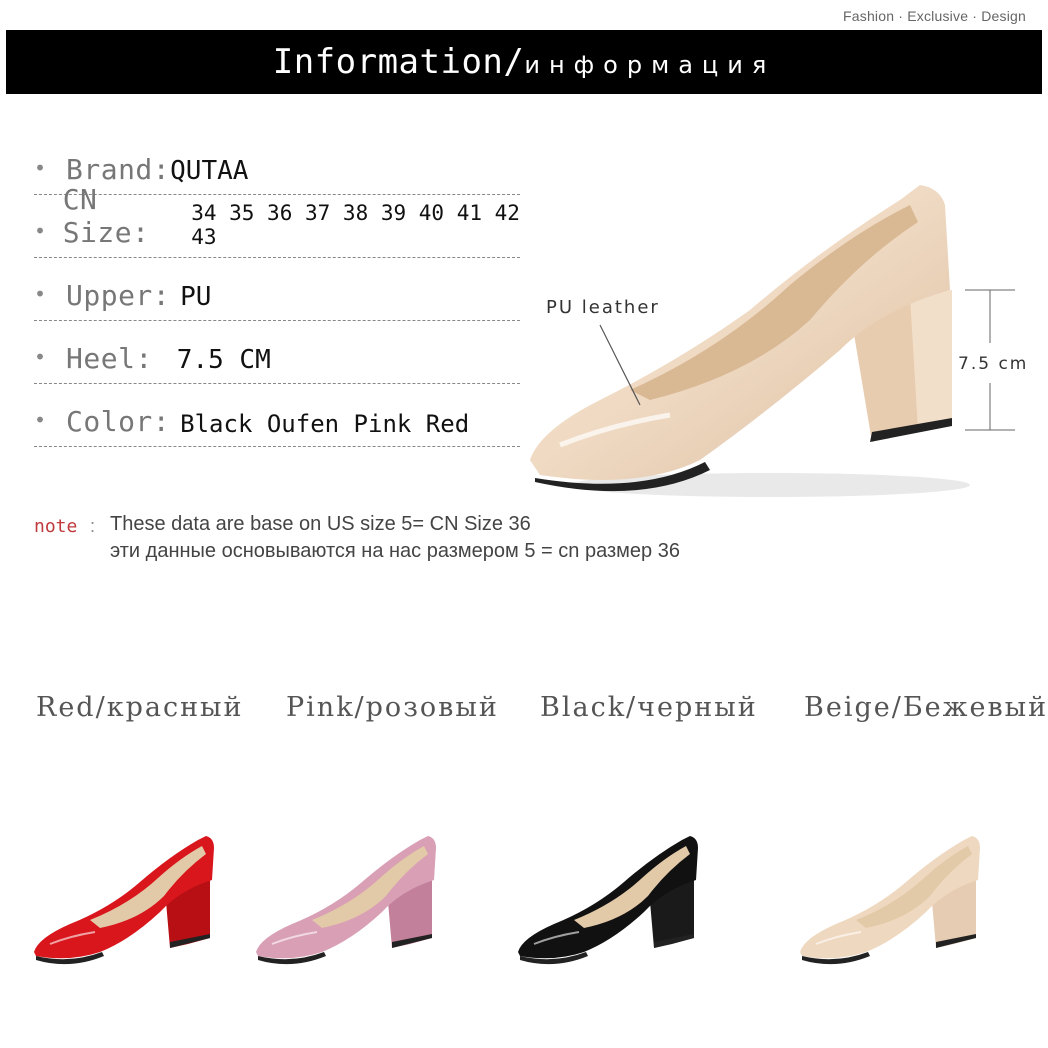 The height and width of the screenshot is (1048, 1048). I want to click on spec-label: CN Size:, so click(106, 216).